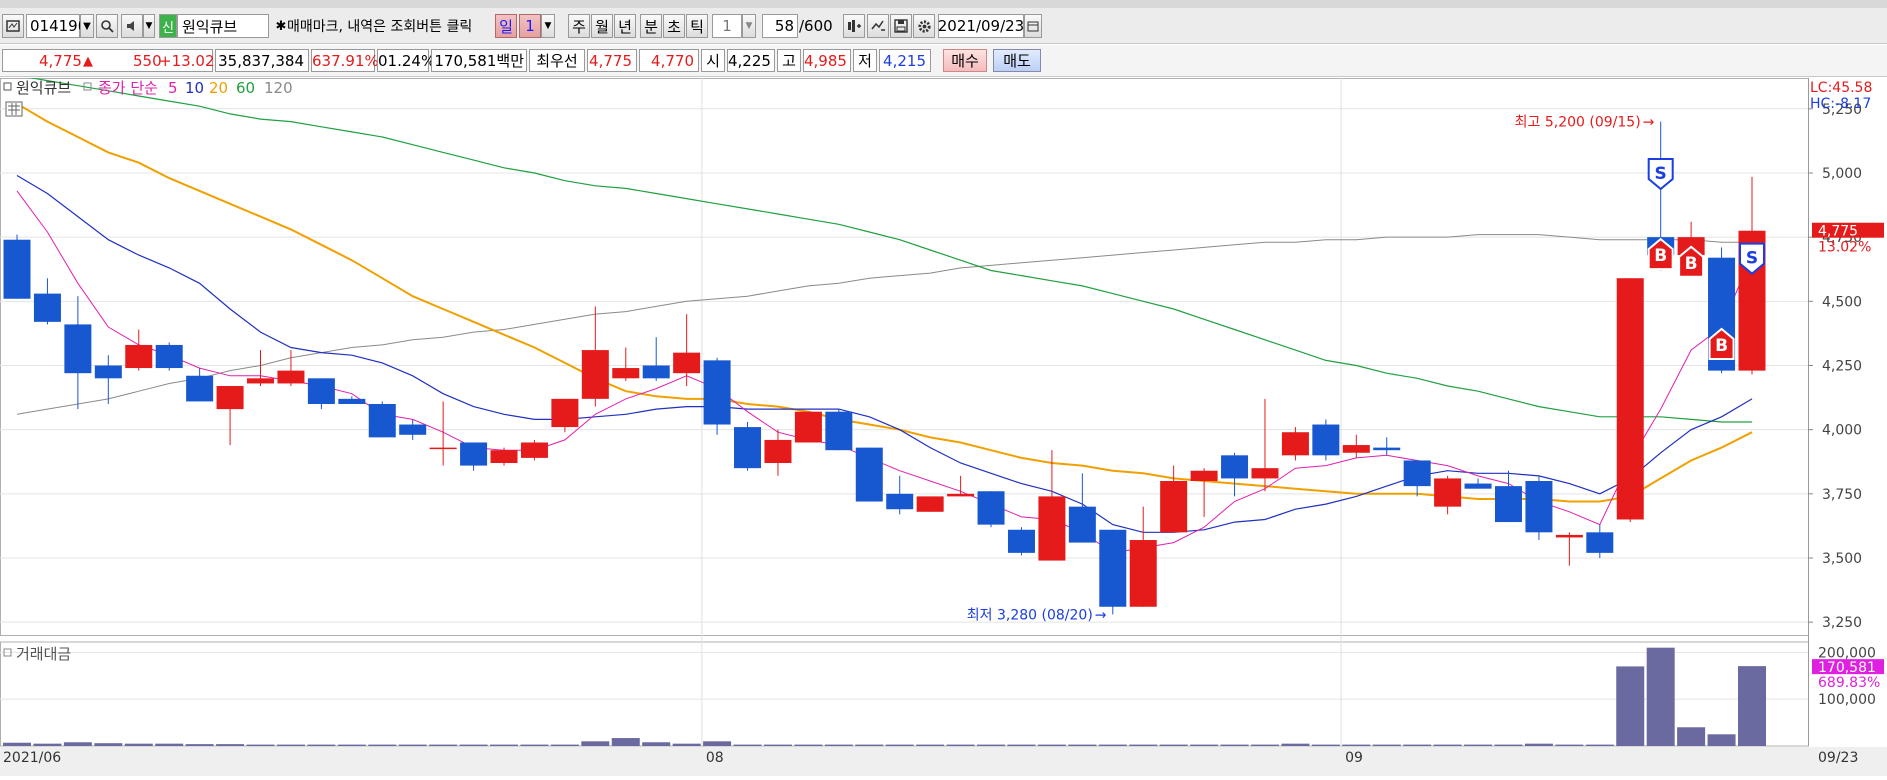 The image size is (1887, 780). What do you see at coordinates (530, 26) in the screenshot?
I see `period-count-field: 1` at bounding box center [530, 26].